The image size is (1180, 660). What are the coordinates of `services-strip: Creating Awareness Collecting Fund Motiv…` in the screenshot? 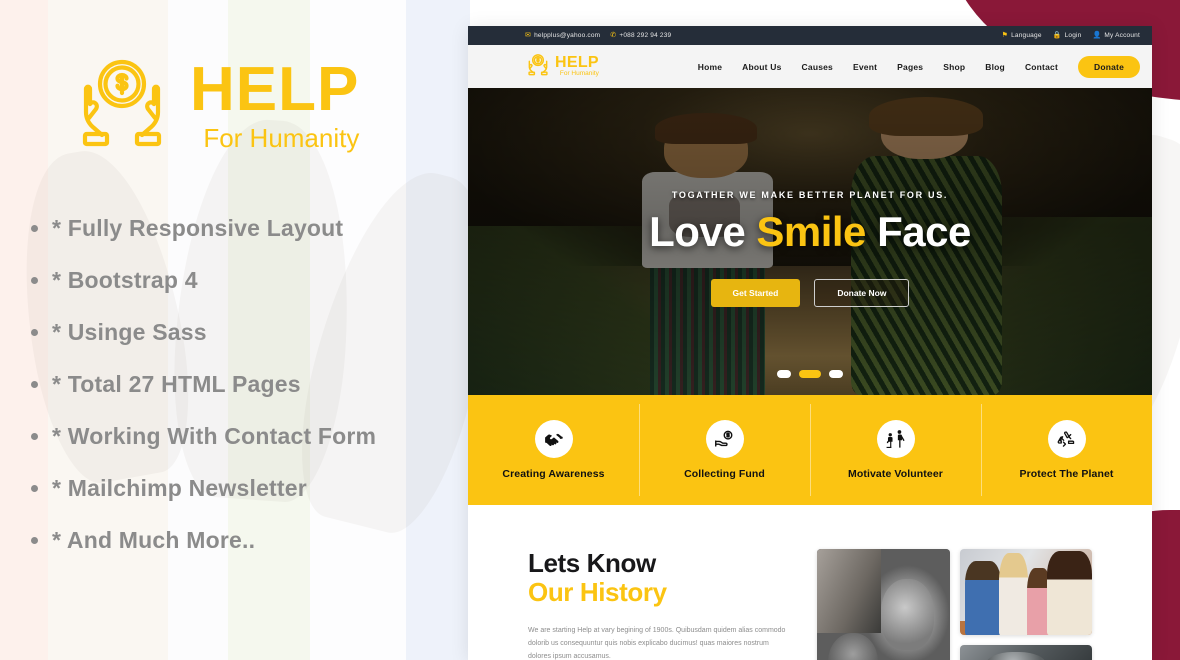 It's located at (810, 450).